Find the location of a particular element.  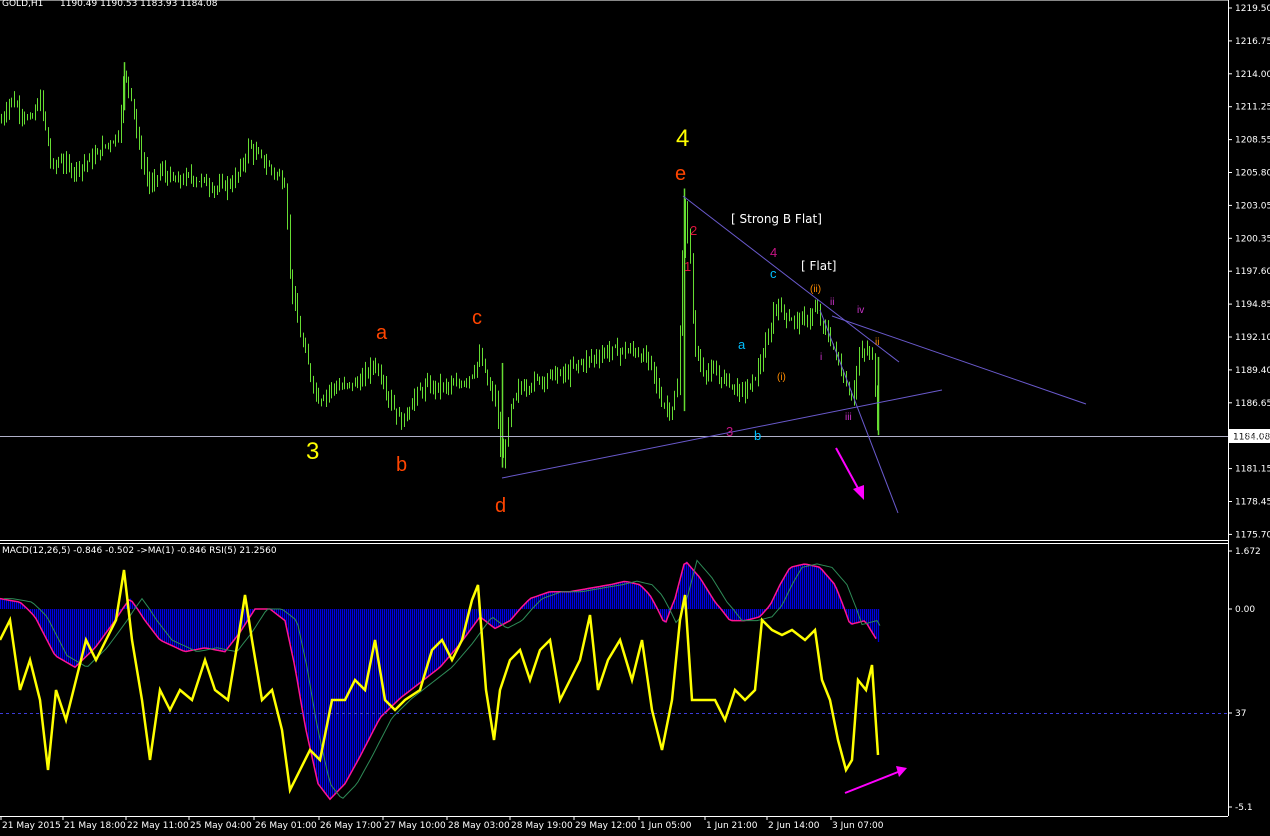

time-tick-label: 26 May 17:00 is located at coordinates (351, 826).